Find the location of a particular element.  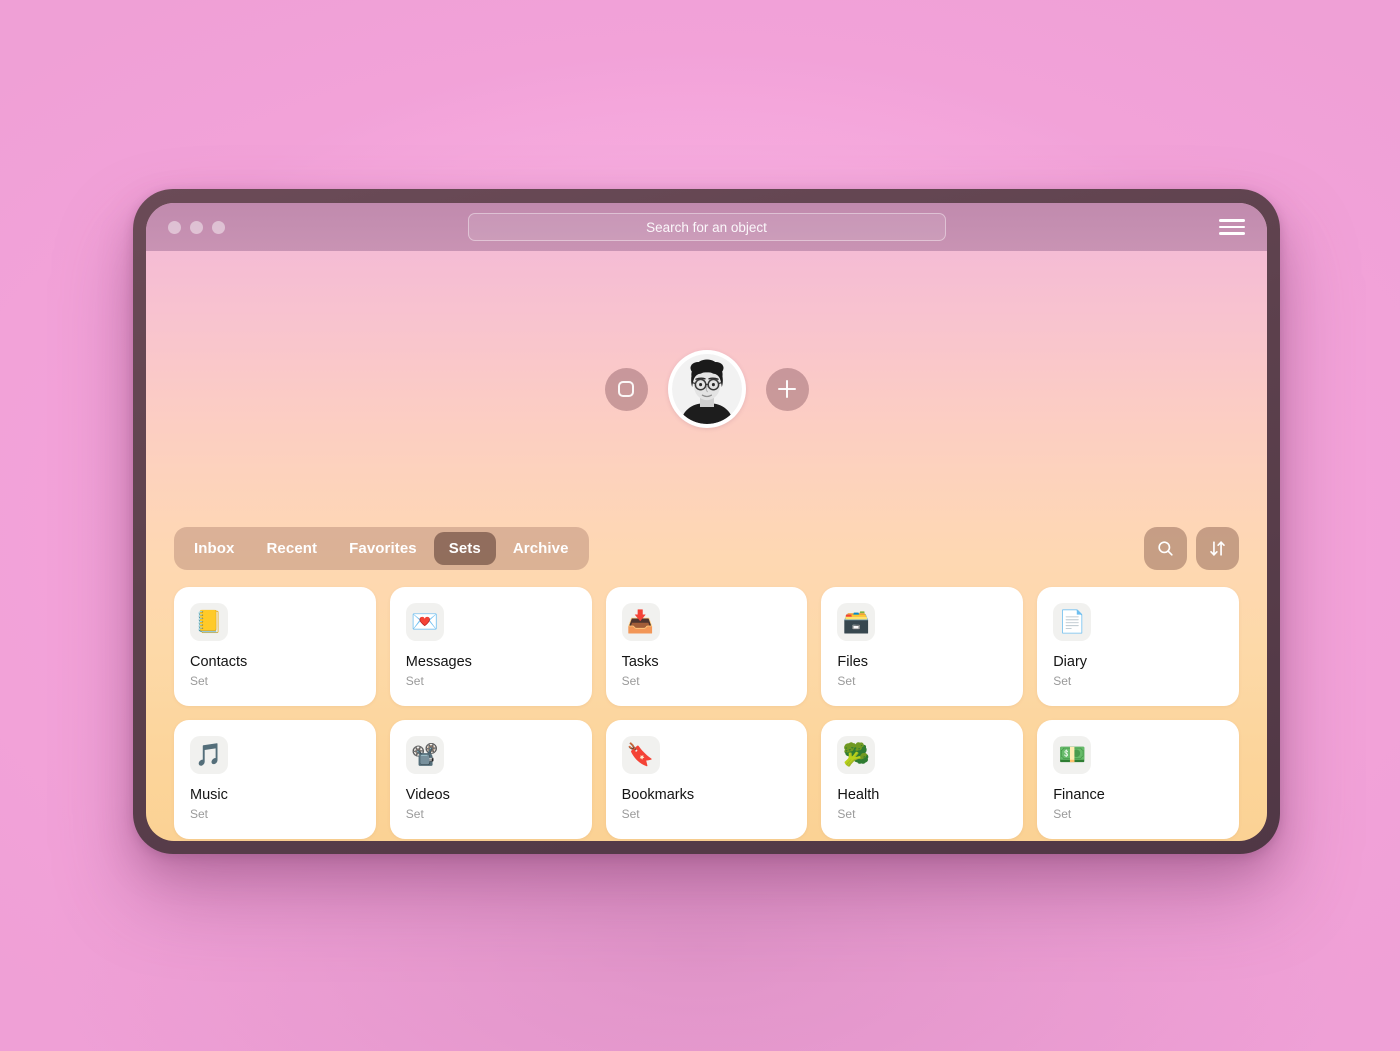

card-title: Finance is located at coordinates (1079, 795).